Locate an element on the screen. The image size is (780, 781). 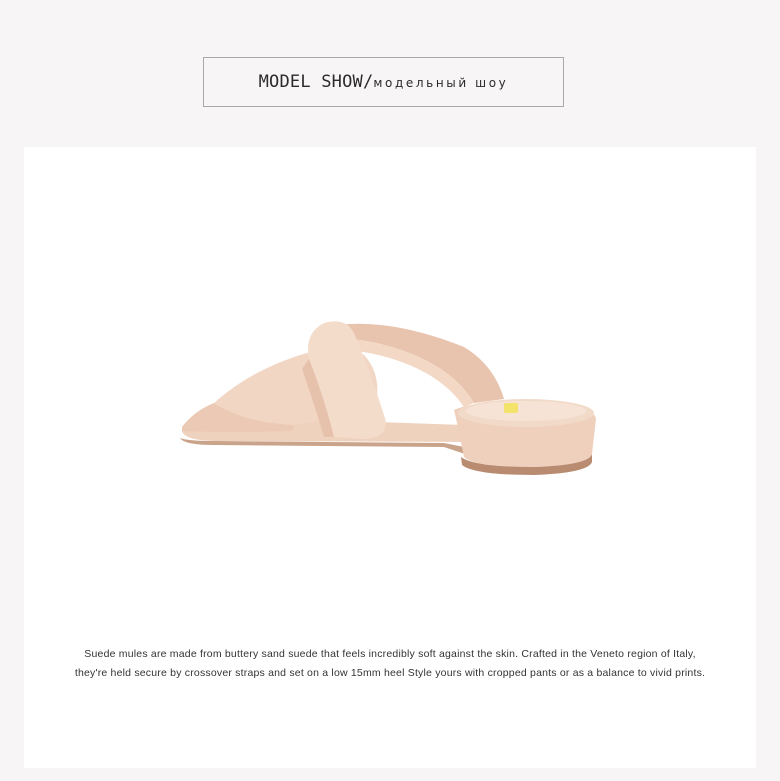
section-title: MODEL SHOW/модельный шоу is located at coordinates (384, 82).